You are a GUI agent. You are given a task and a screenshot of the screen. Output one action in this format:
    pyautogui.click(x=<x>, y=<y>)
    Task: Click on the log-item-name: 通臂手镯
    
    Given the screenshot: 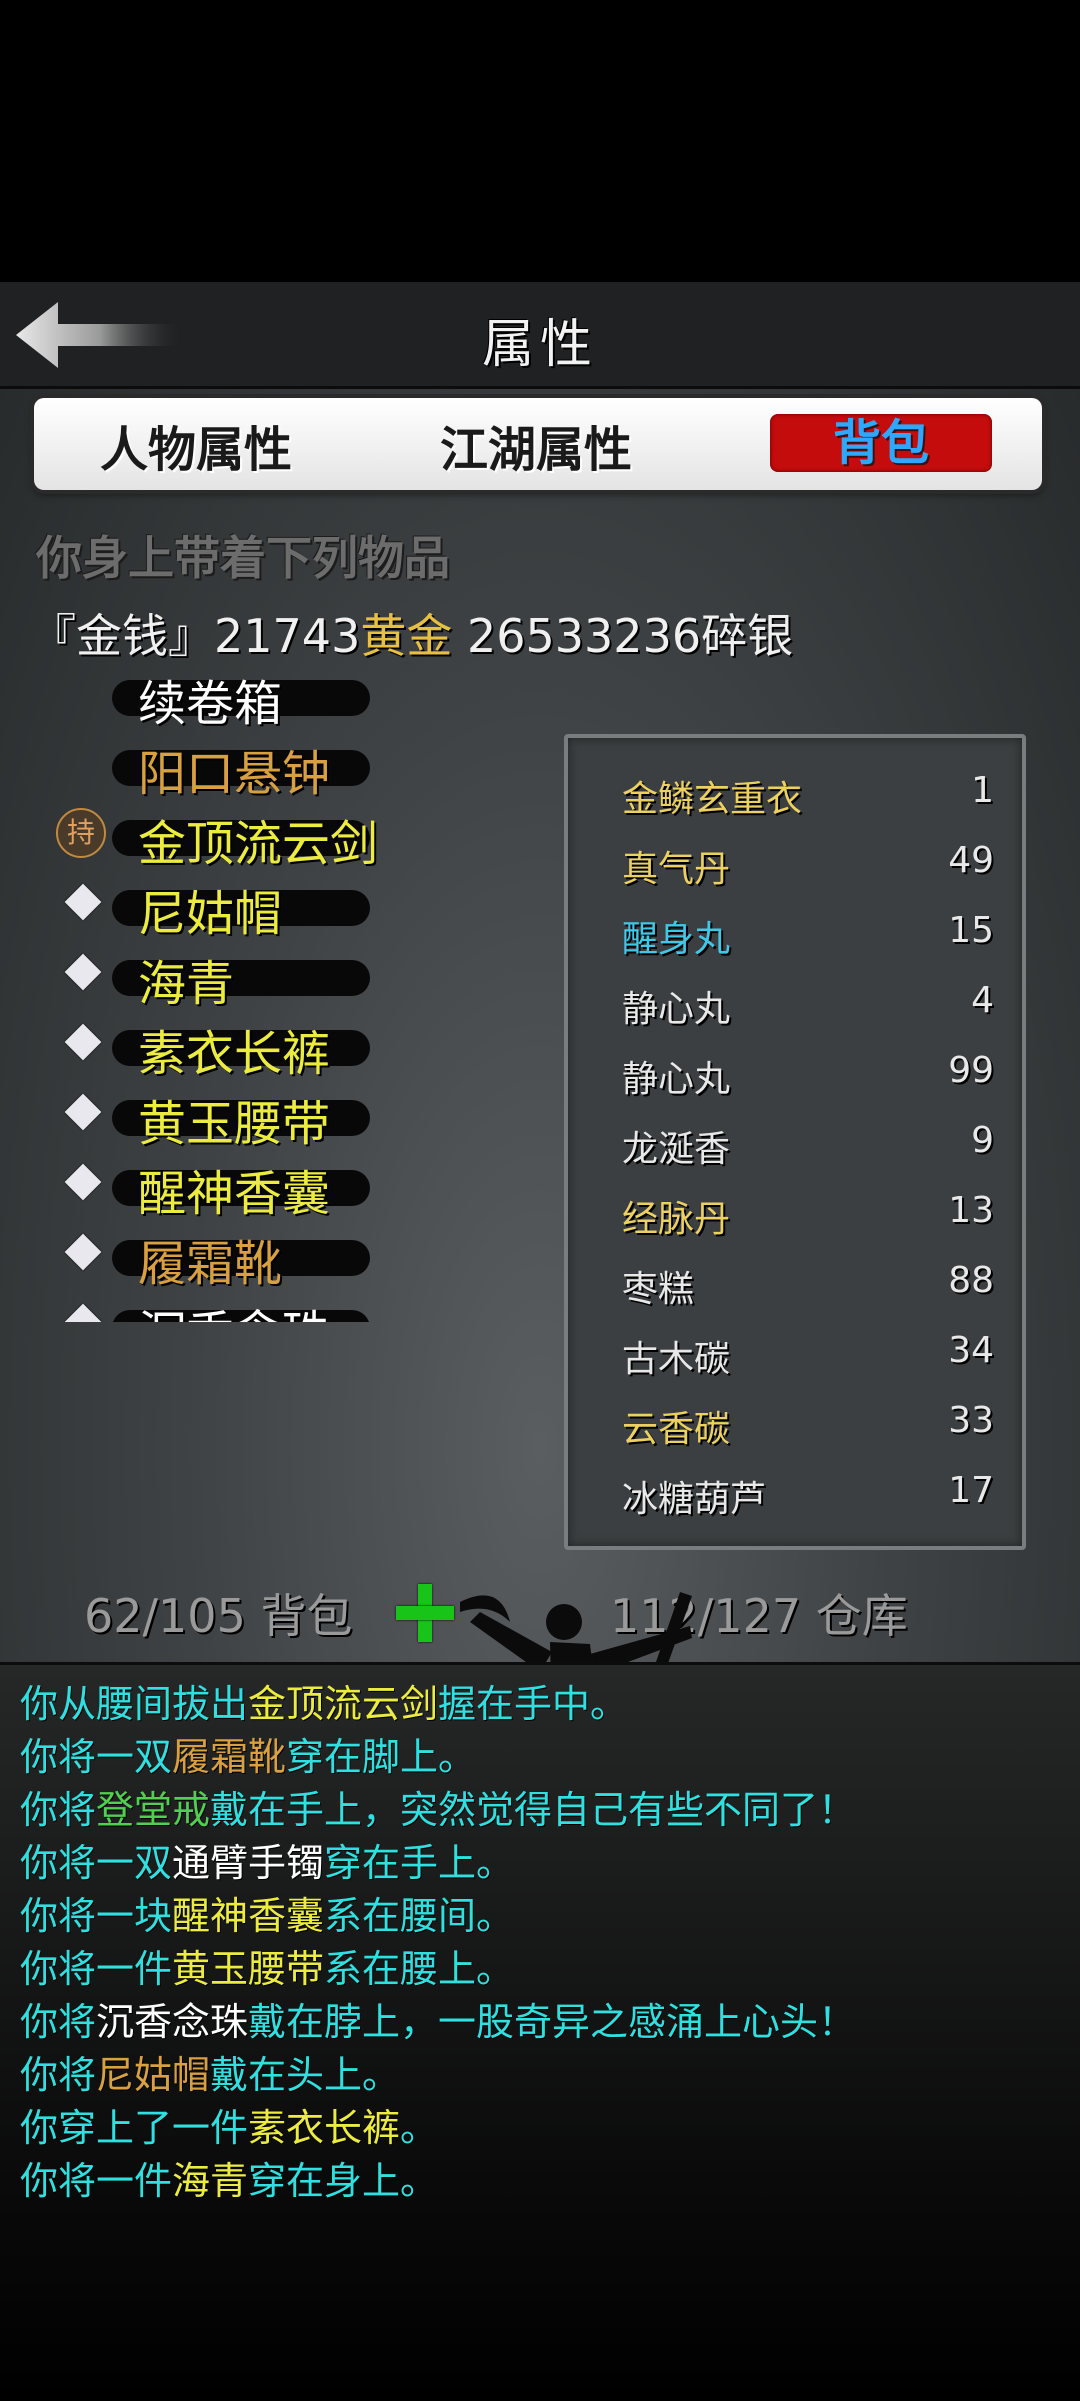 What is the action you would take?
    pyautogui.click(x=248, y=1863)
    